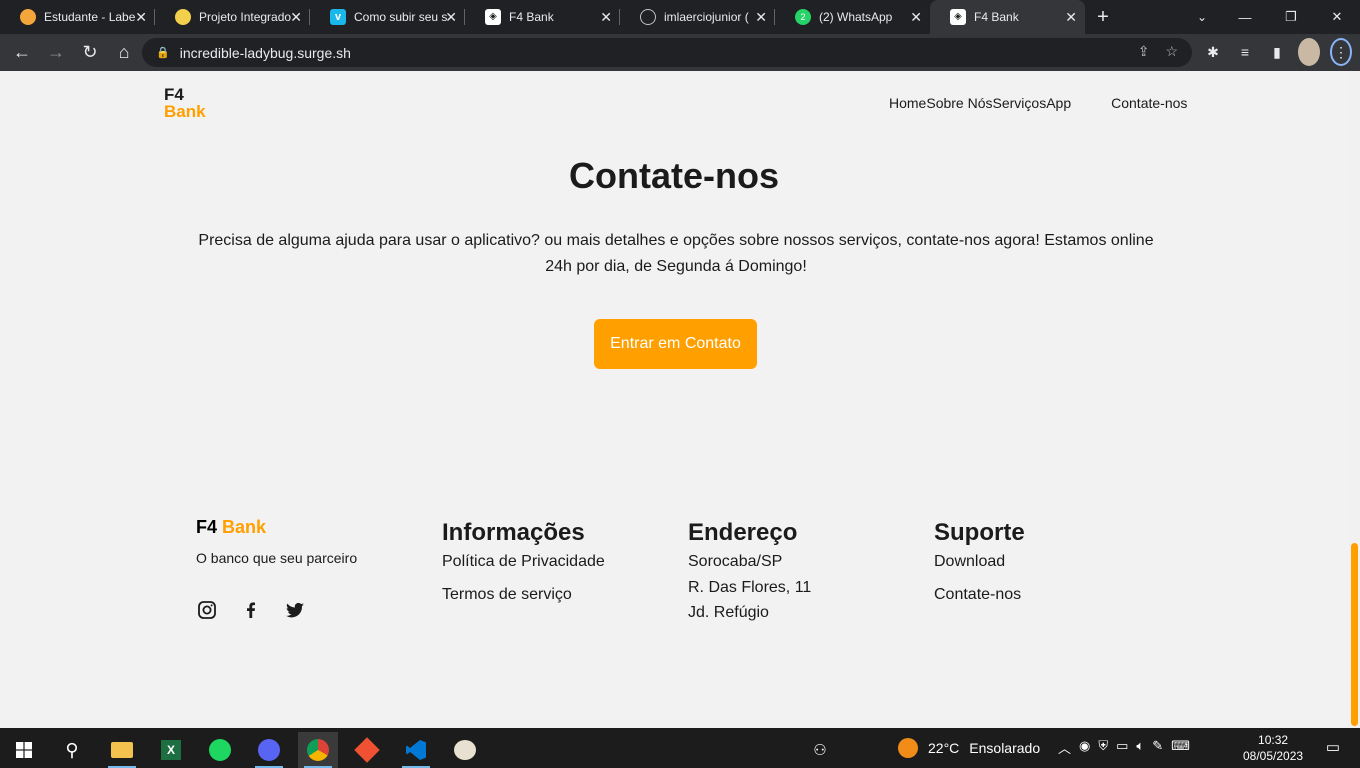 Image resolution: width=1360 pixels, height=768 pixels. Describe the element at coordinates (220, 750) in the screenshot. I see `spotify-icon` at that location.